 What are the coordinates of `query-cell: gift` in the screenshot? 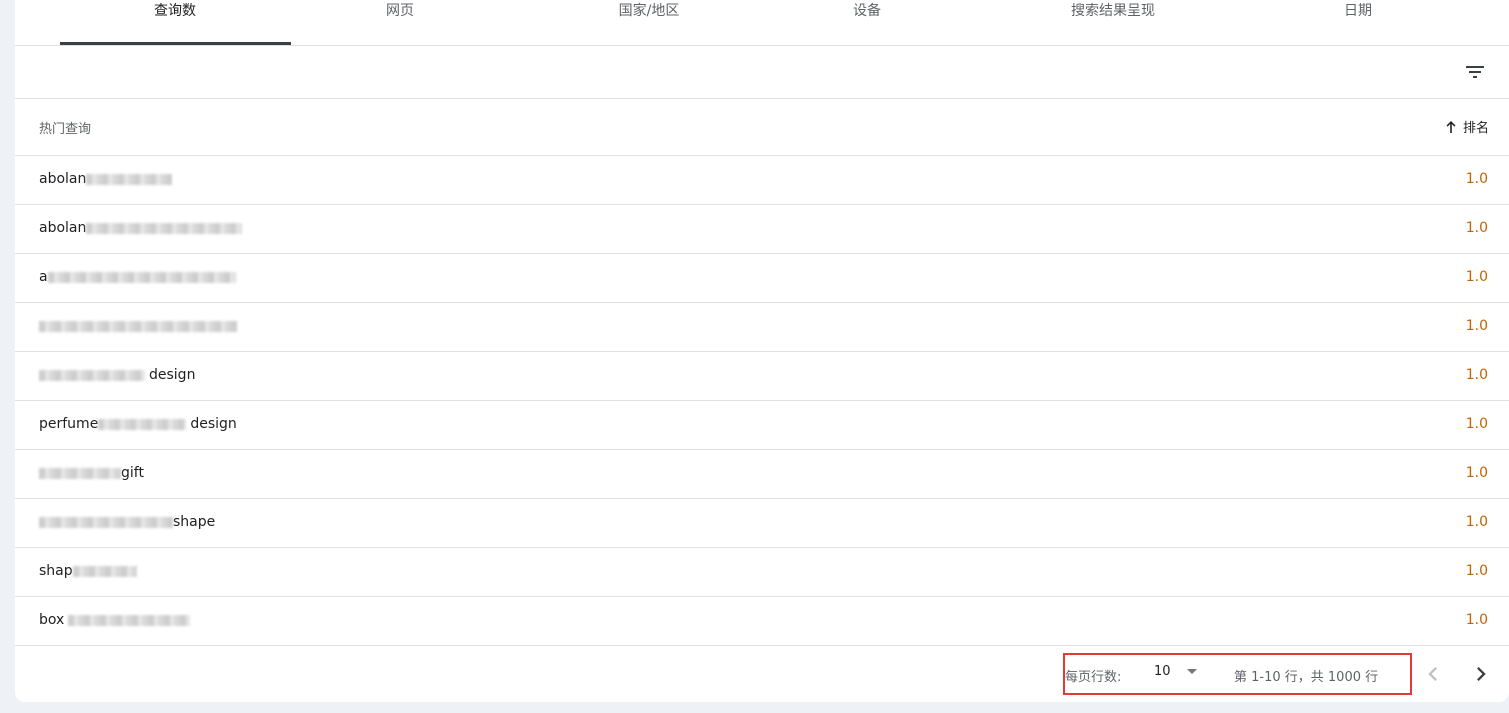 It's located at (91, 473).